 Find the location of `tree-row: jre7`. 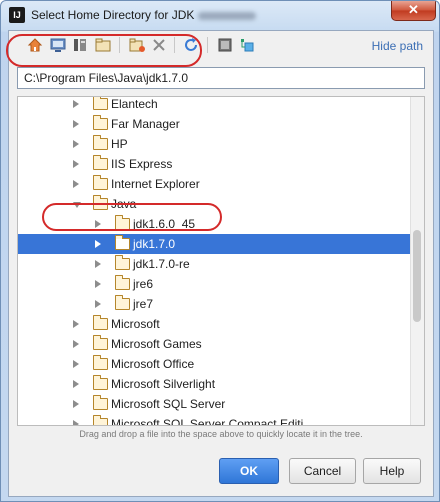

tree-row: jre7 is located at coordinates (215, 304).